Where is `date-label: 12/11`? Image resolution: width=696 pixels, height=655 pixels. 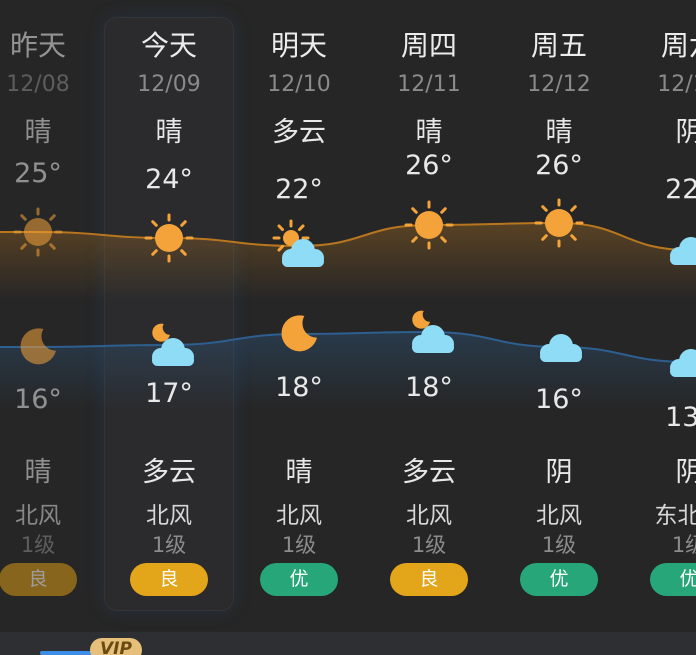 date-label: 12/11 is located at coordinates (429, 84).